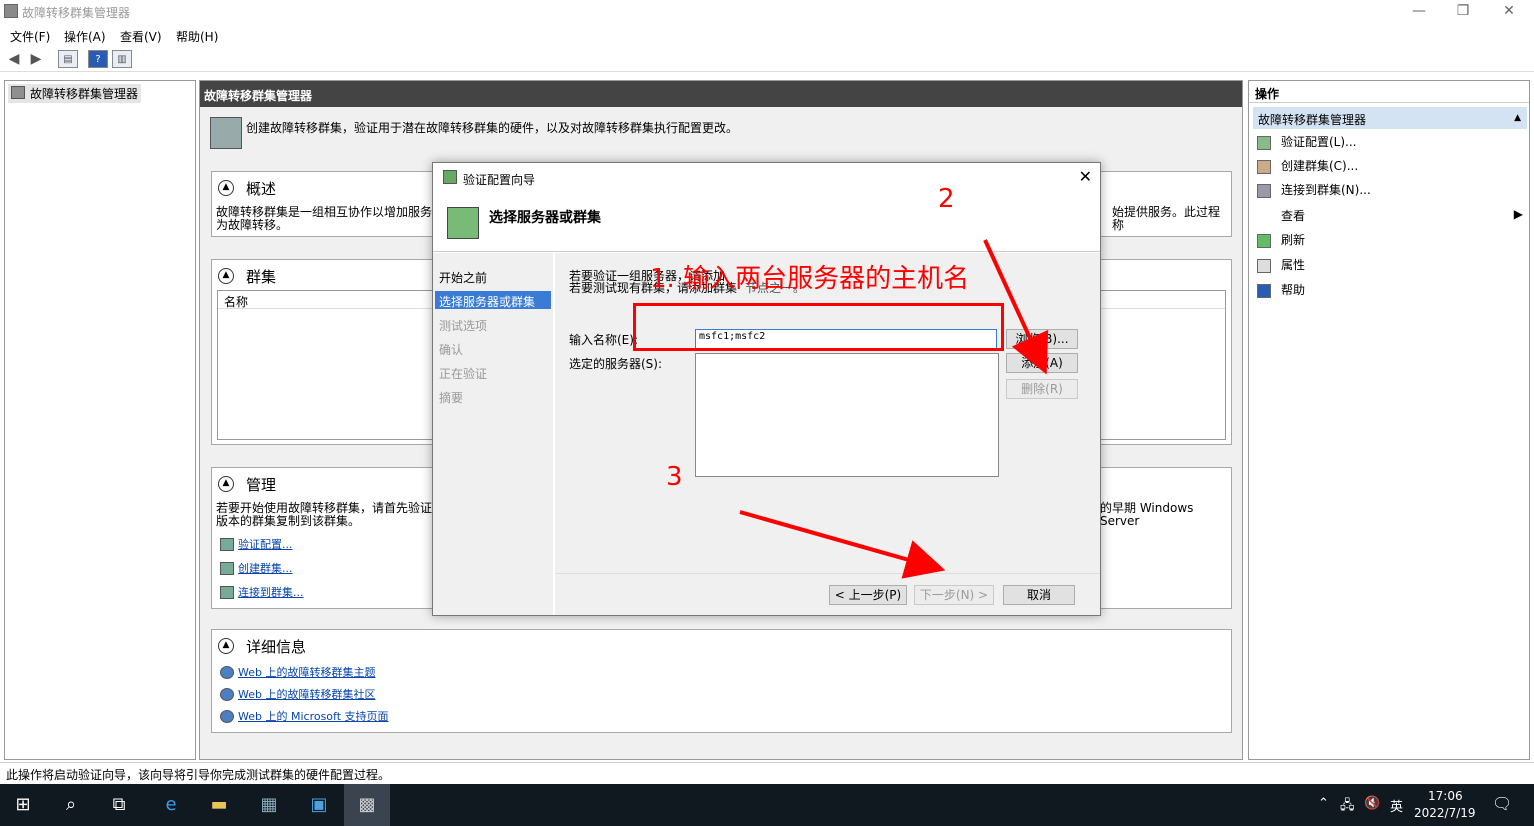 Image resolution: width=1534 pixels, height=826 pixels. I want to click on arrow-to-add-button, so click(1016, 307).